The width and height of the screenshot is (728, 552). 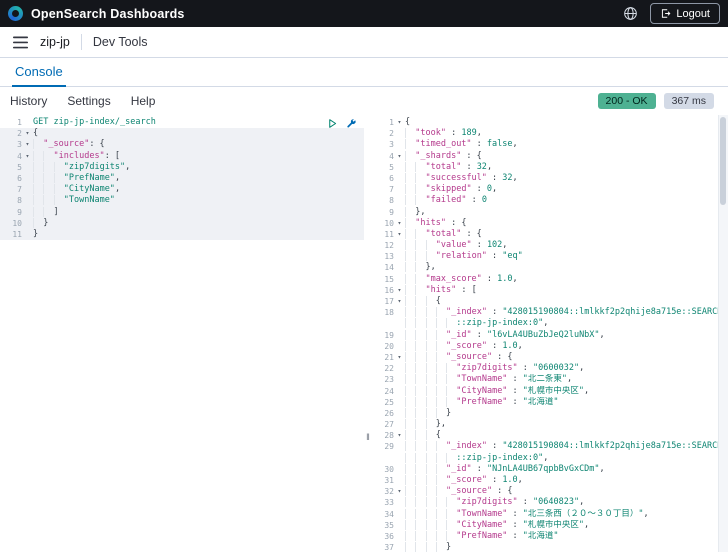 What do you see at coordinates (453, 177) in the screenshot?
I see `code-line: 6 "successful" : 32,` at bounding box center [453, 177].